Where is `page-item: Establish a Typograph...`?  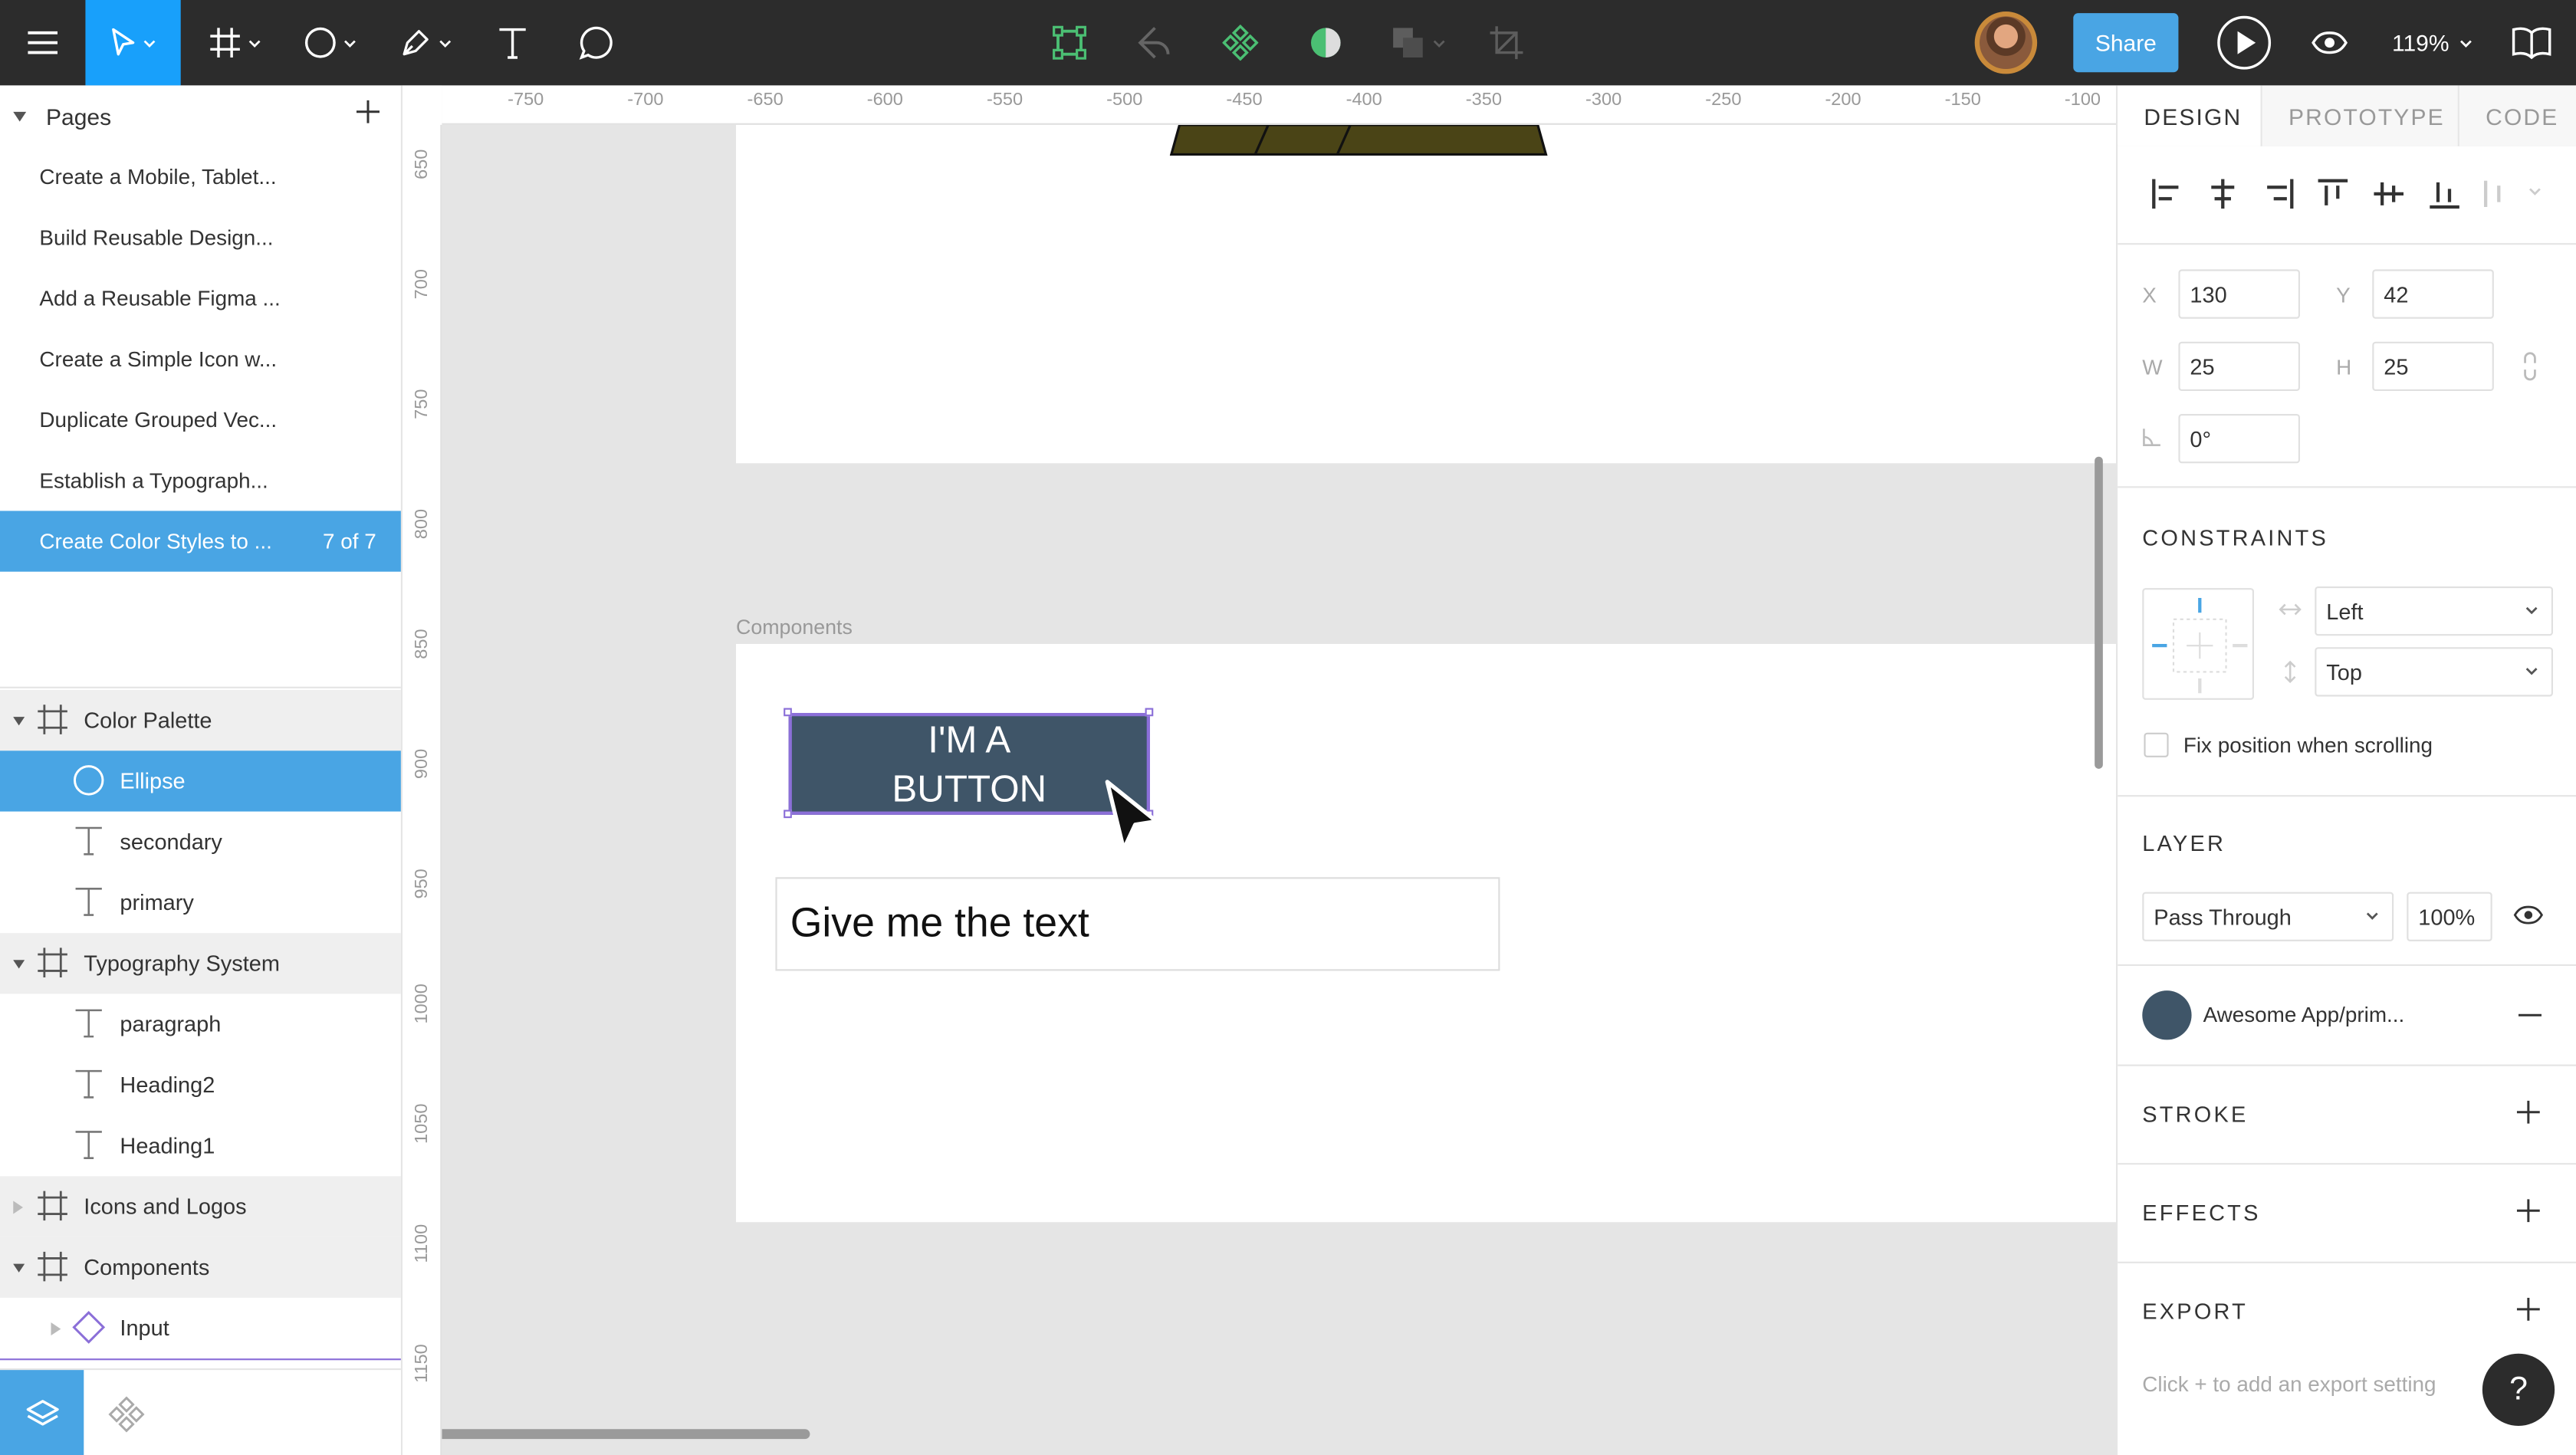 page-item: Establish a Typograph... is located at coordinates (201, 480).